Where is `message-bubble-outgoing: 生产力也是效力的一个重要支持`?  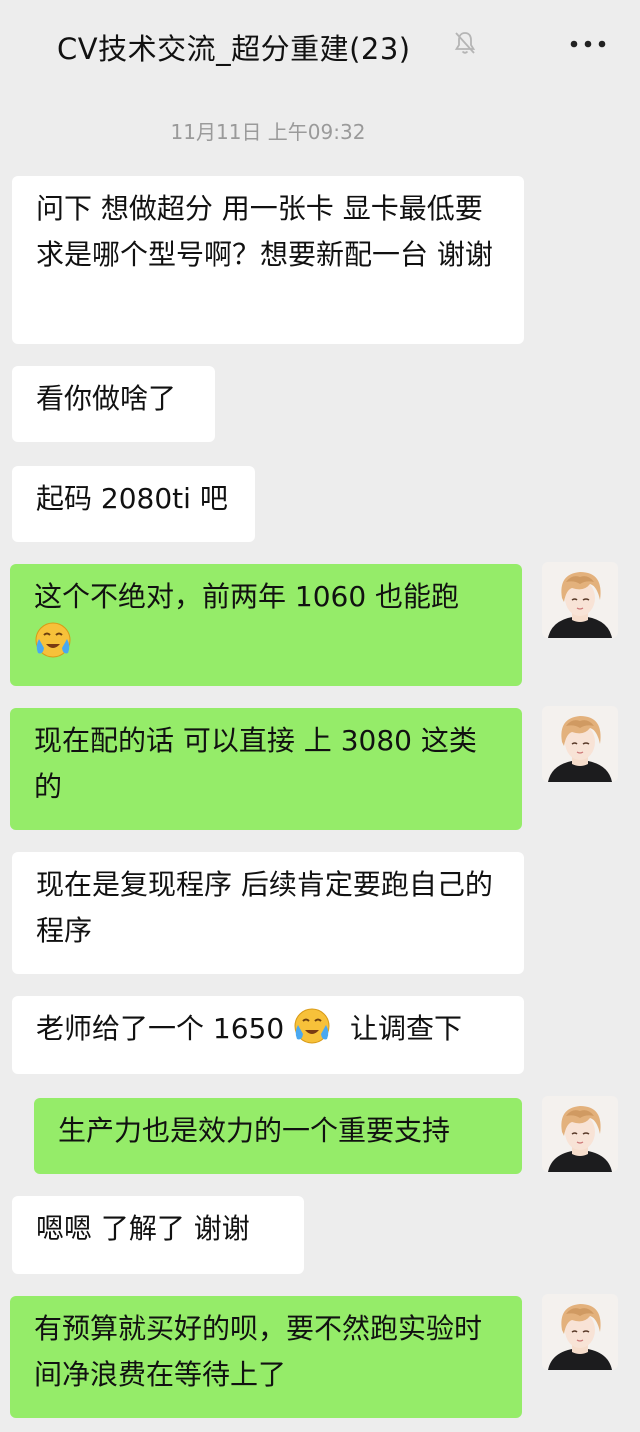
message-bubble-outgoing: 生产力也是效力的一个重要支持 is located at coordinates (278, 1136).